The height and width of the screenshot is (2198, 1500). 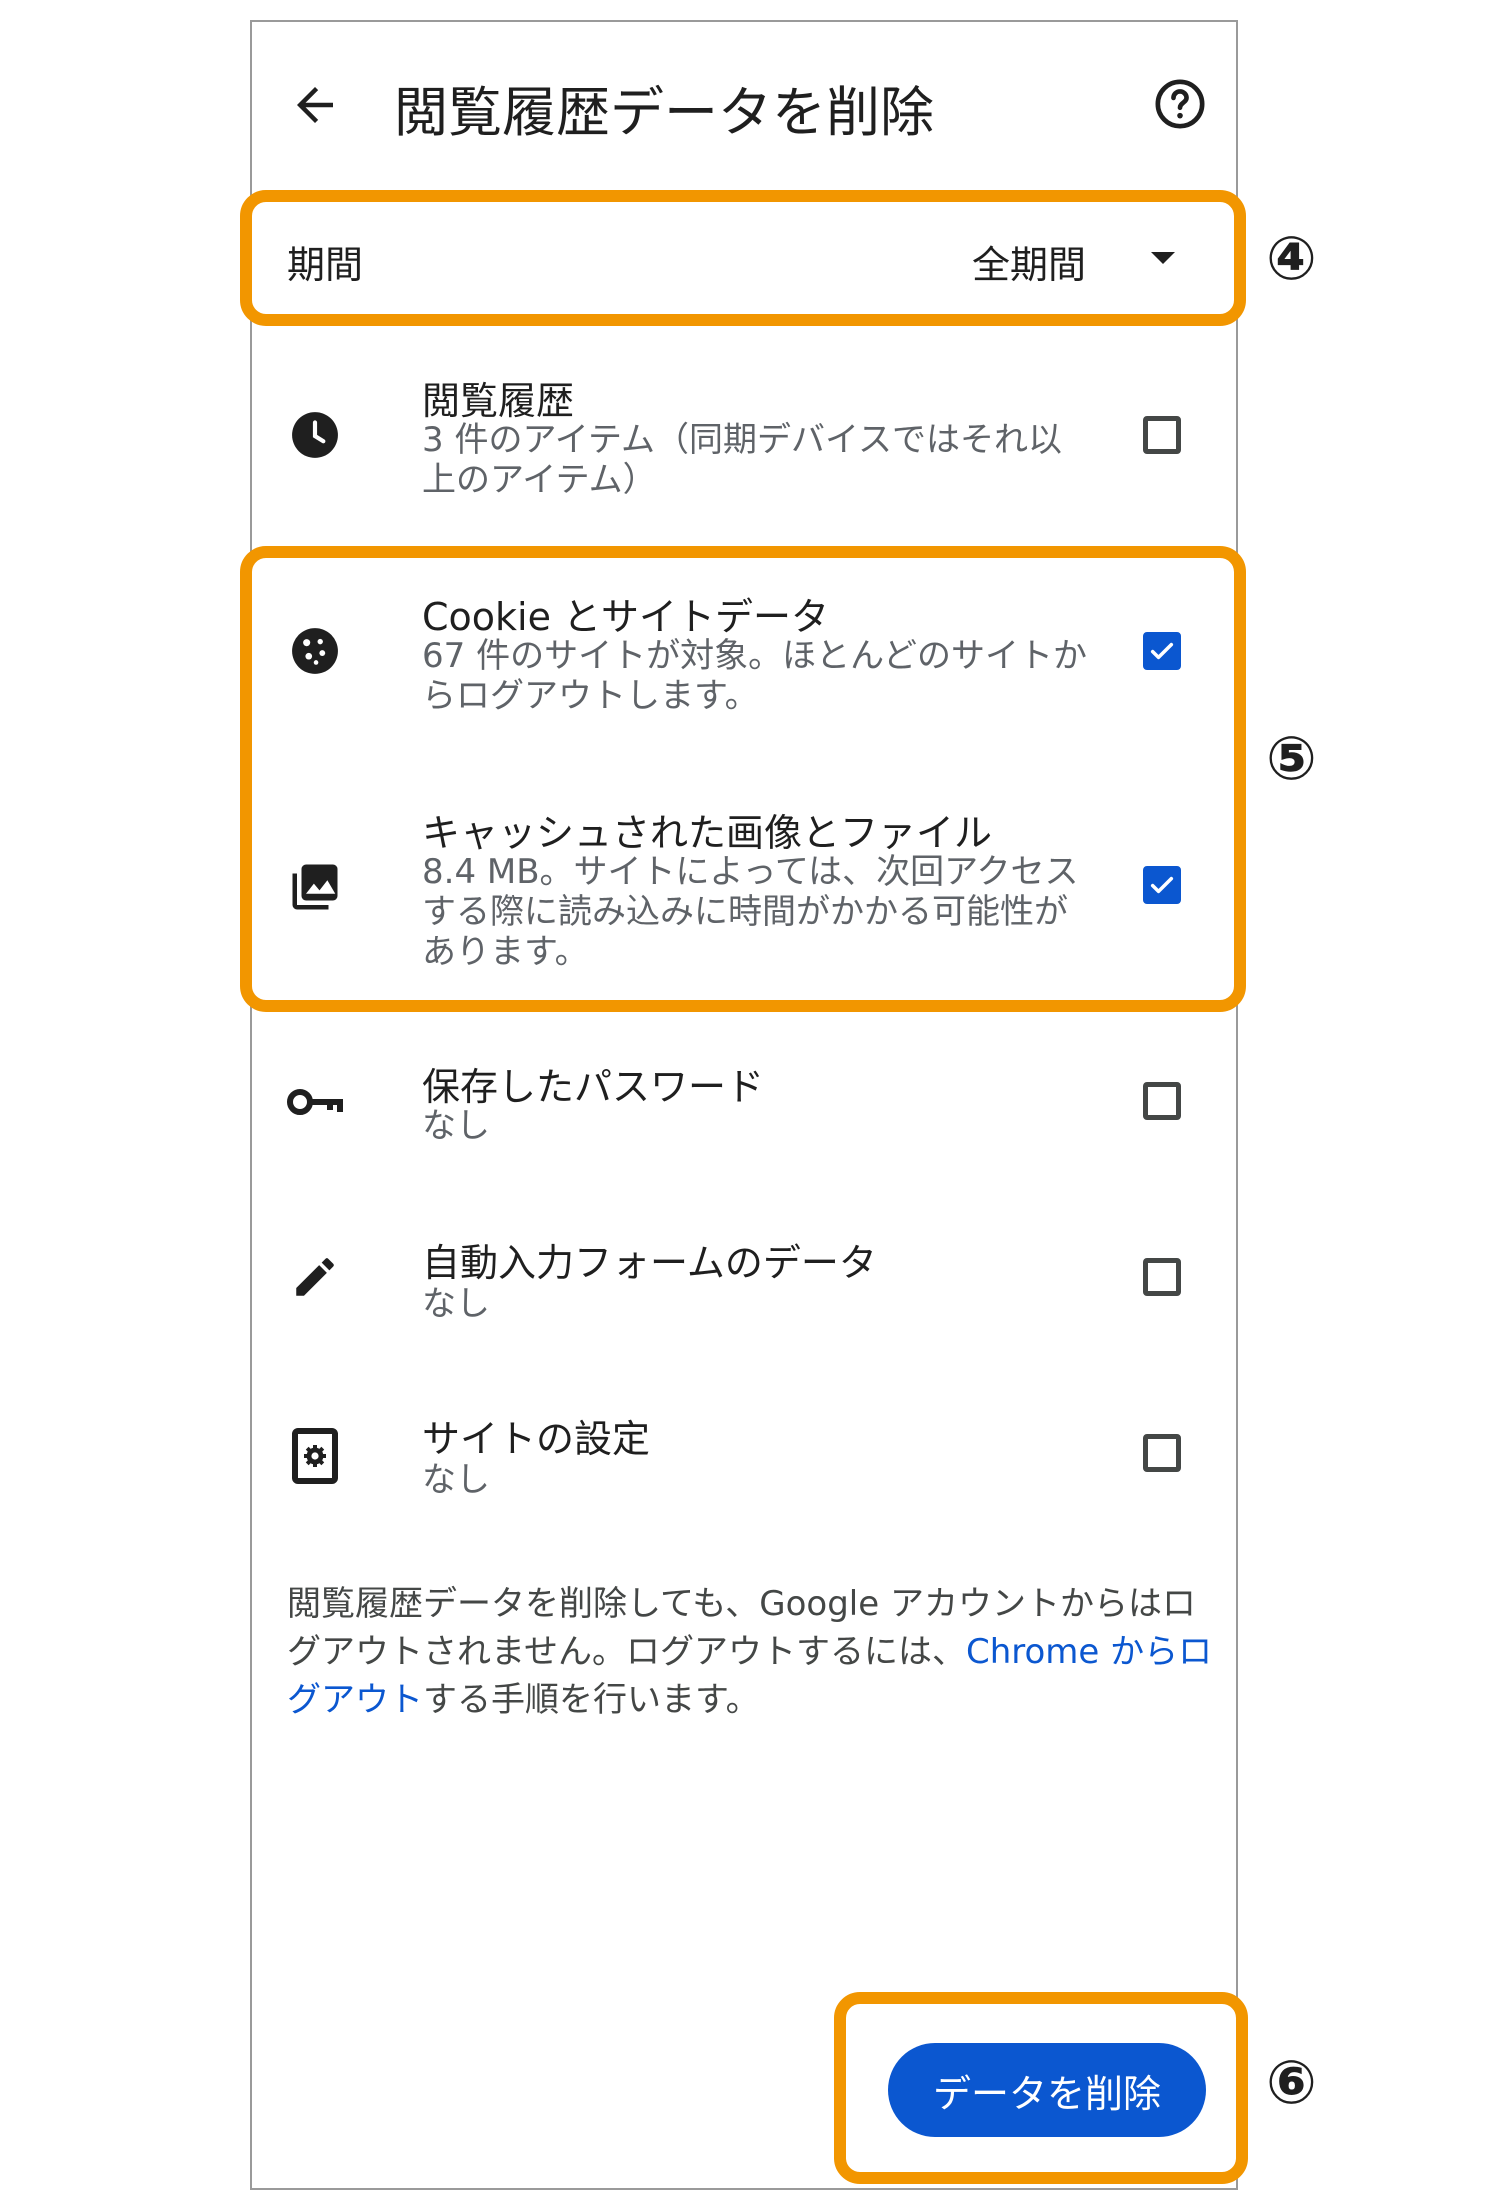 What do you see at coordinates (536, 1439) in the screenshot?
I see `item-title-site-settings: サイトの設定` at bounding box center [536, 1439].